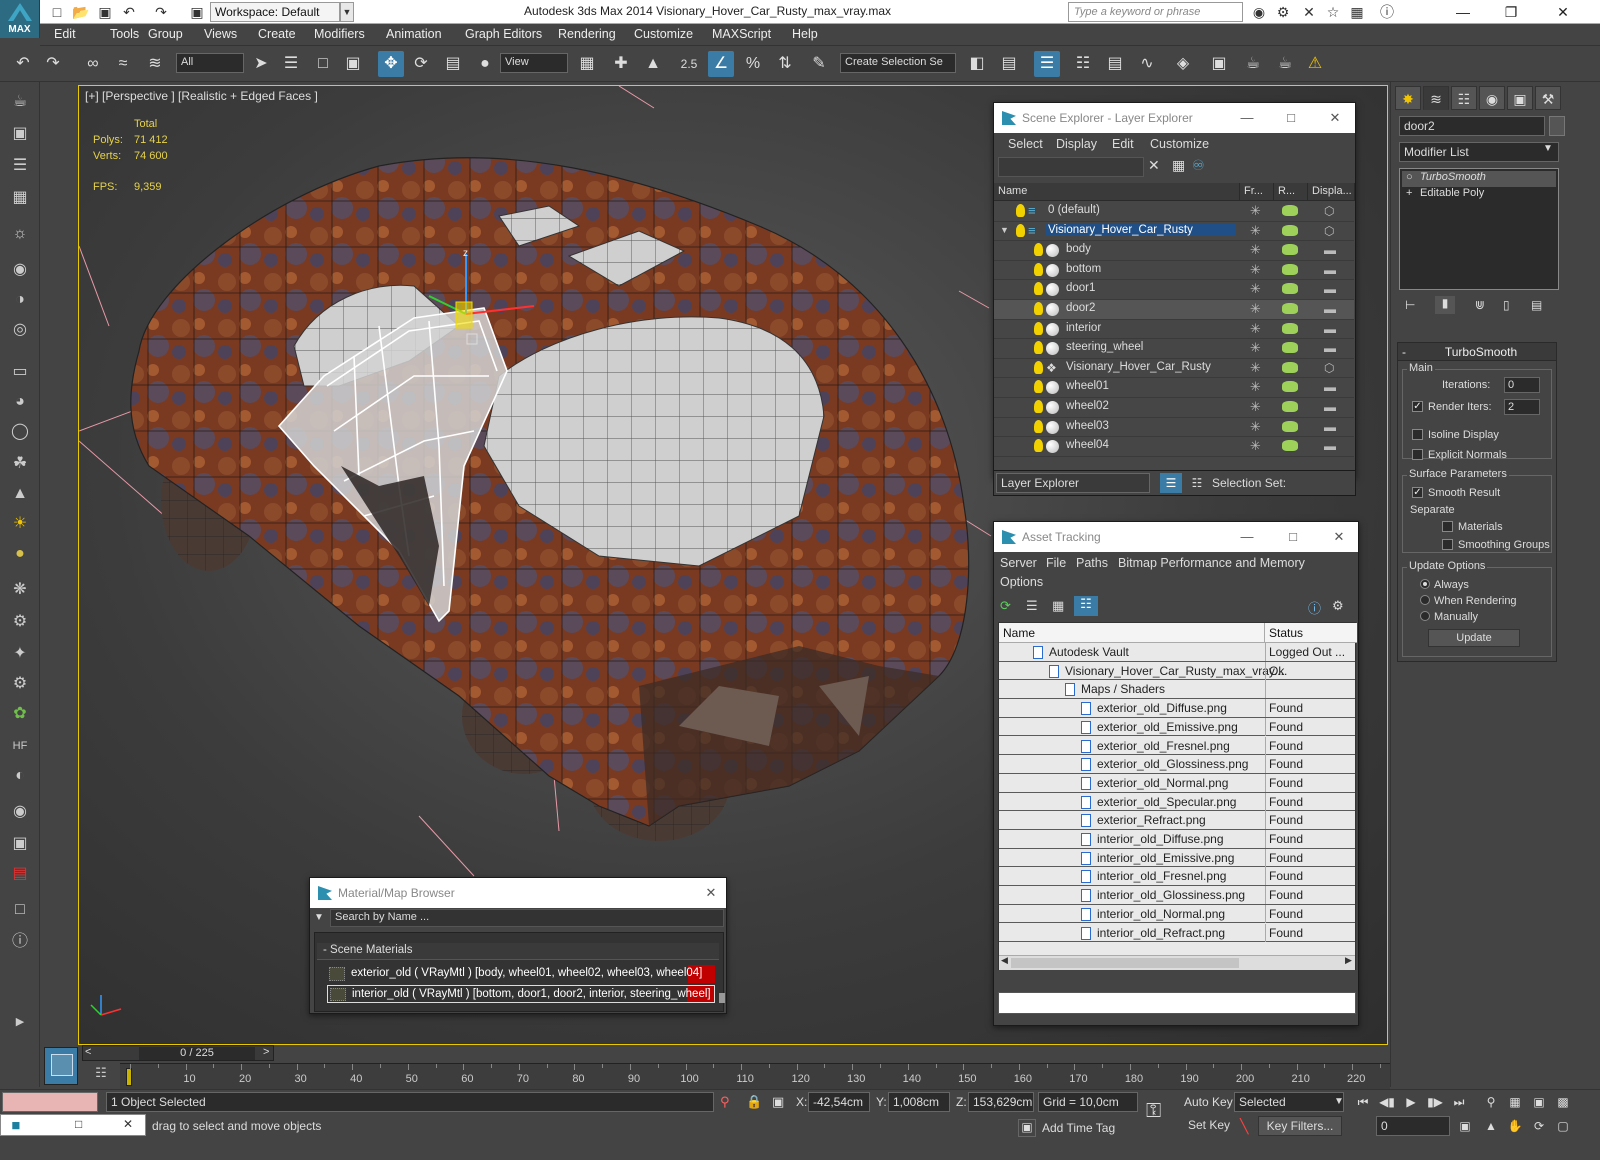 This screenshot has width=1600, height=1160. What do you see at coordinates (1123, 144) in the screenshot?
I see `explorer-menu-edit: Edit` at bounding box center [1123, 144].